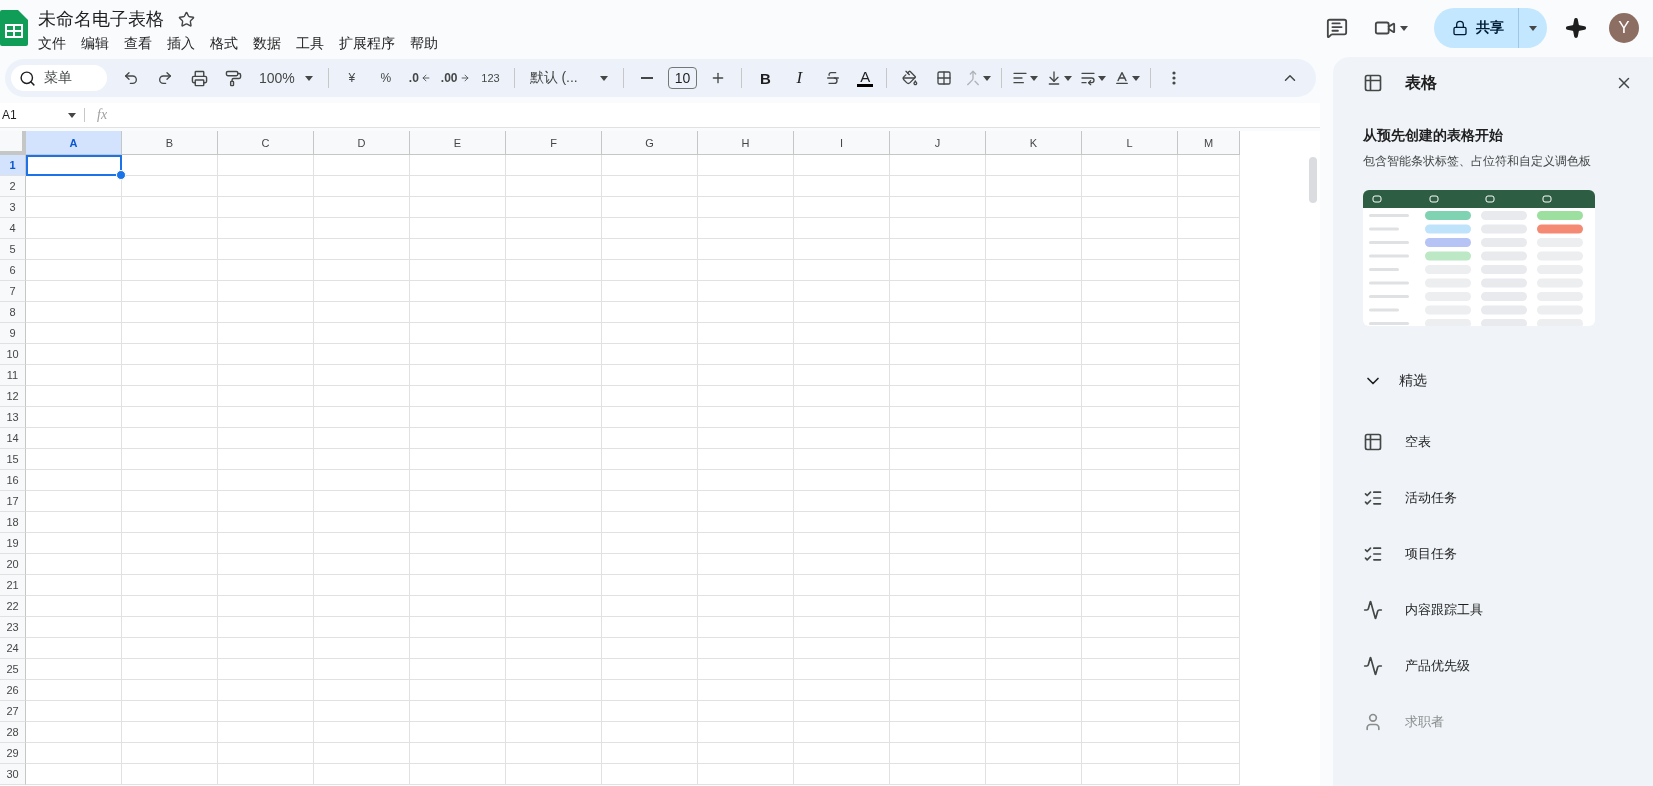 The width and height of the screenshot is (1653, 786). What do you see at coordinates (13, 207) in the screenshot?
I see `row-header: 3` at bounding box center [13, 207].